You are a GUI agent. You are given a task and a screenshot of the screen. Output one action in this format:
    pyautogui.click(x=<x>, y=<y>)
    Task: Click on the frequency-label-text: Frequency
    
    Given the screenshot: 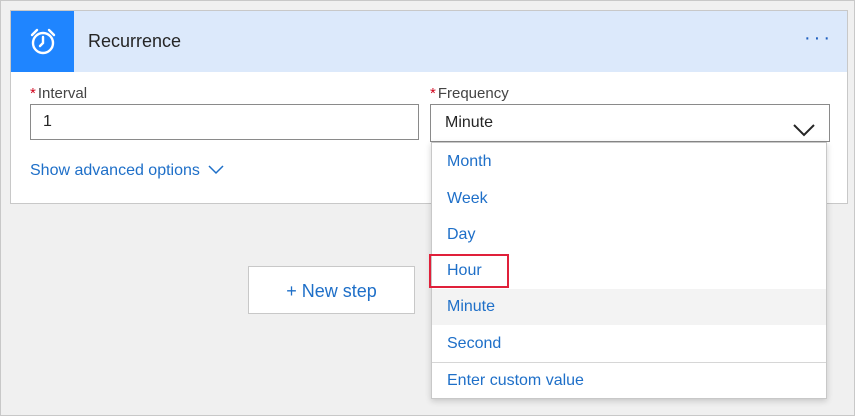 What is the action you would take?
    pyautogui.click(x=473, y=93)
    